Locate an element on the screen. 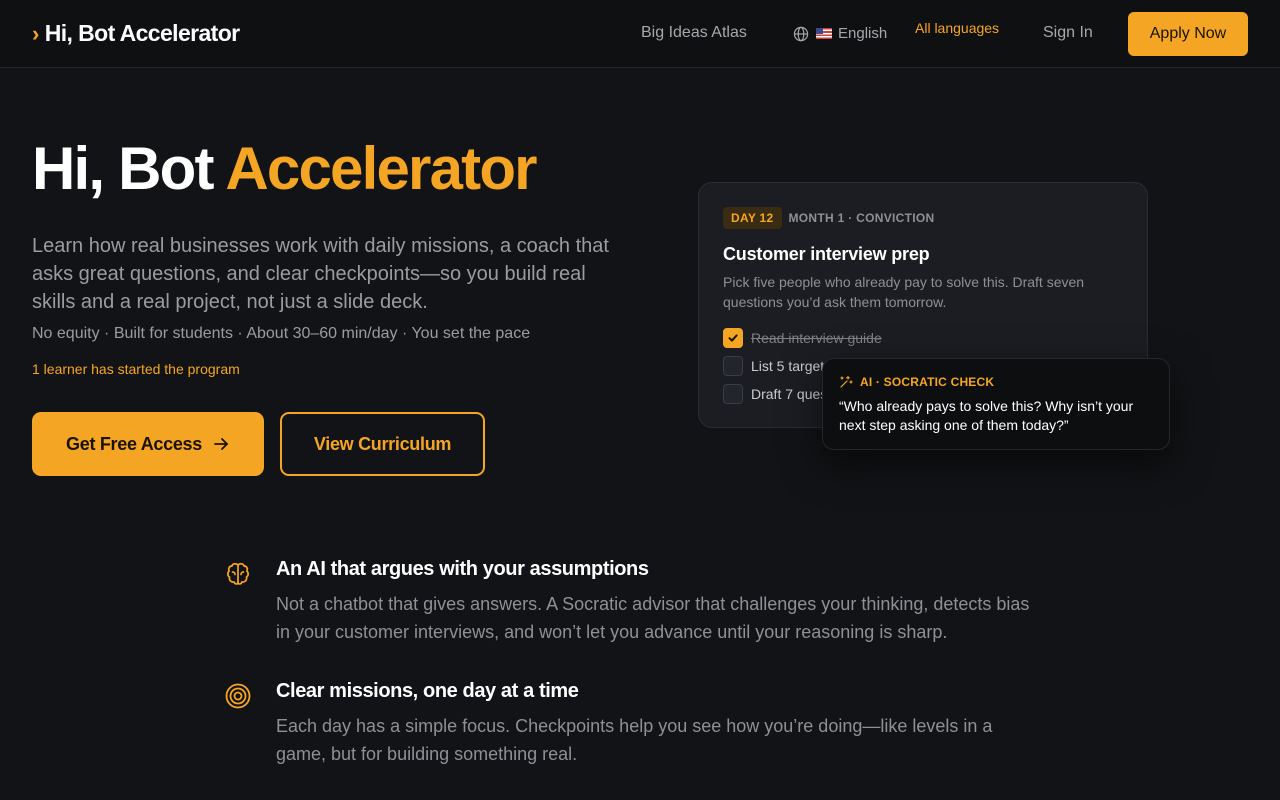 The width and height of the screenshot is (1280, 800). feature-title: Clear missions, one day at a time is located at coordinates (427, 691).